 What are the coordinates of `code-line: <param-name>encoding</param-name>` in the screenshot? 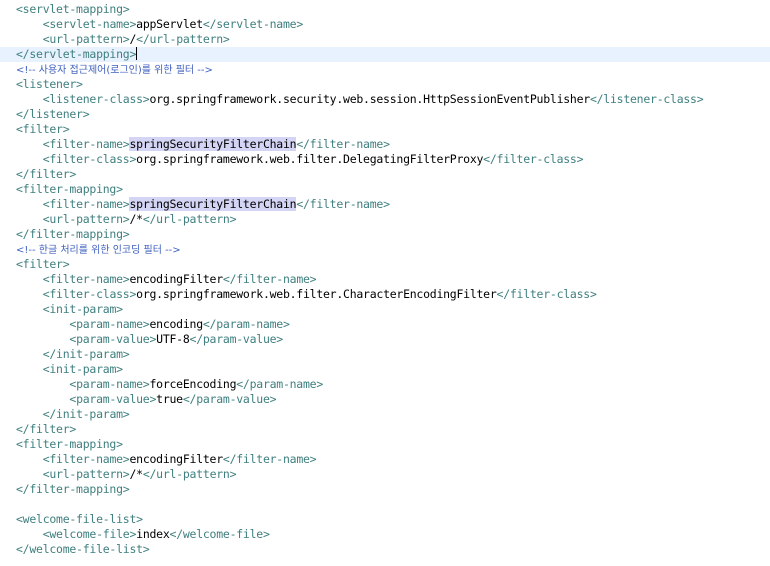 It's located at (385, 324).